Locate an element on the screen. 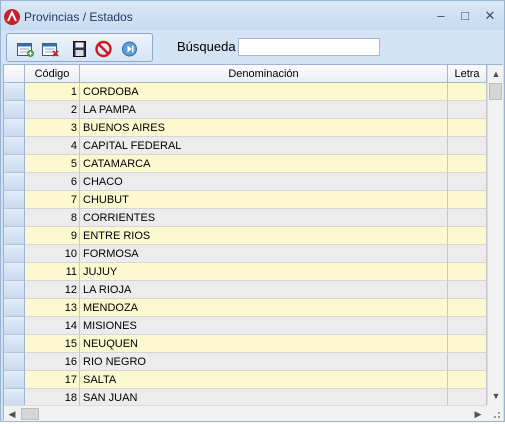  cell-code: 3 is located at coordinates (52, 128).